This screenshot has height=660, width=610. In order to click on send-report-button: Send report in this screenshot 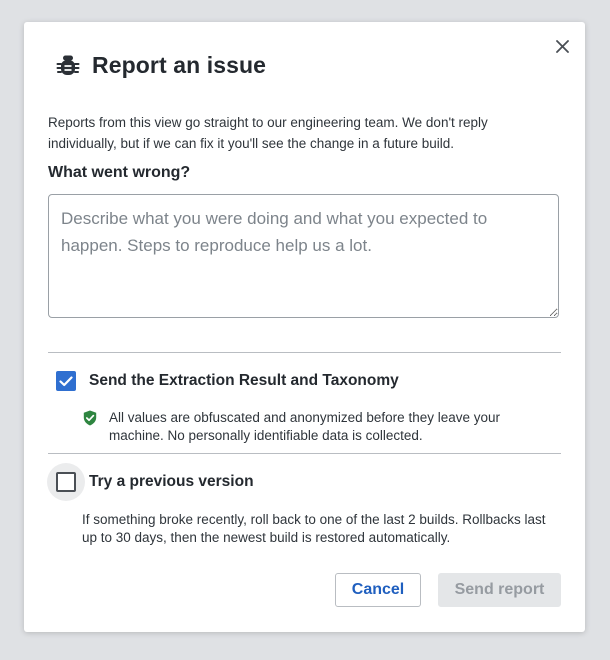, I will do `click(499, 590)`.